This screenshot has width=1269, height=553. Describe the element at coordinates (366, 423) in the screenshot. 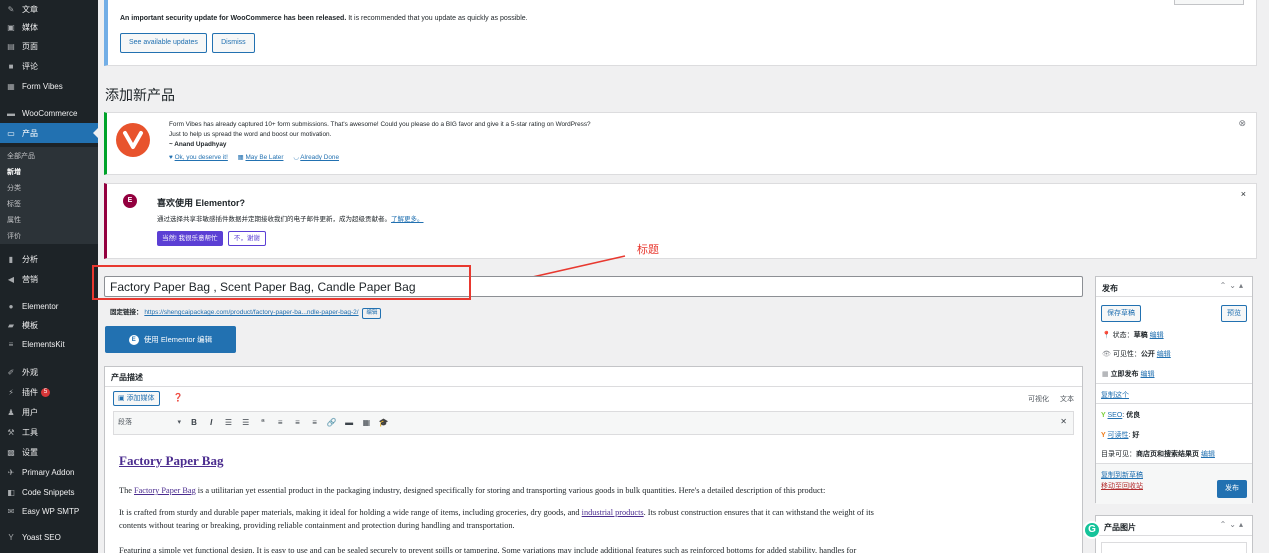

I see `toolbar-toggle-icon: ▦` at that location.